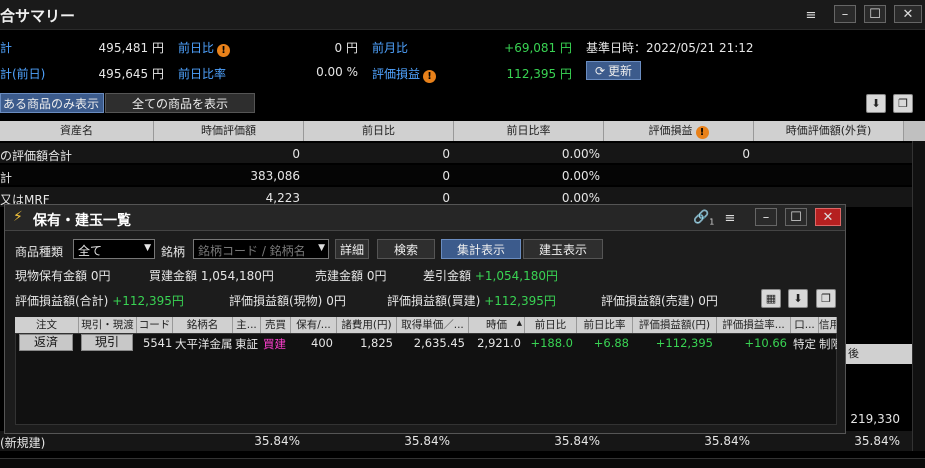  Describe the element at coordinates (322, 343) in the screenshot. I see `row-qty: 400` at that location.